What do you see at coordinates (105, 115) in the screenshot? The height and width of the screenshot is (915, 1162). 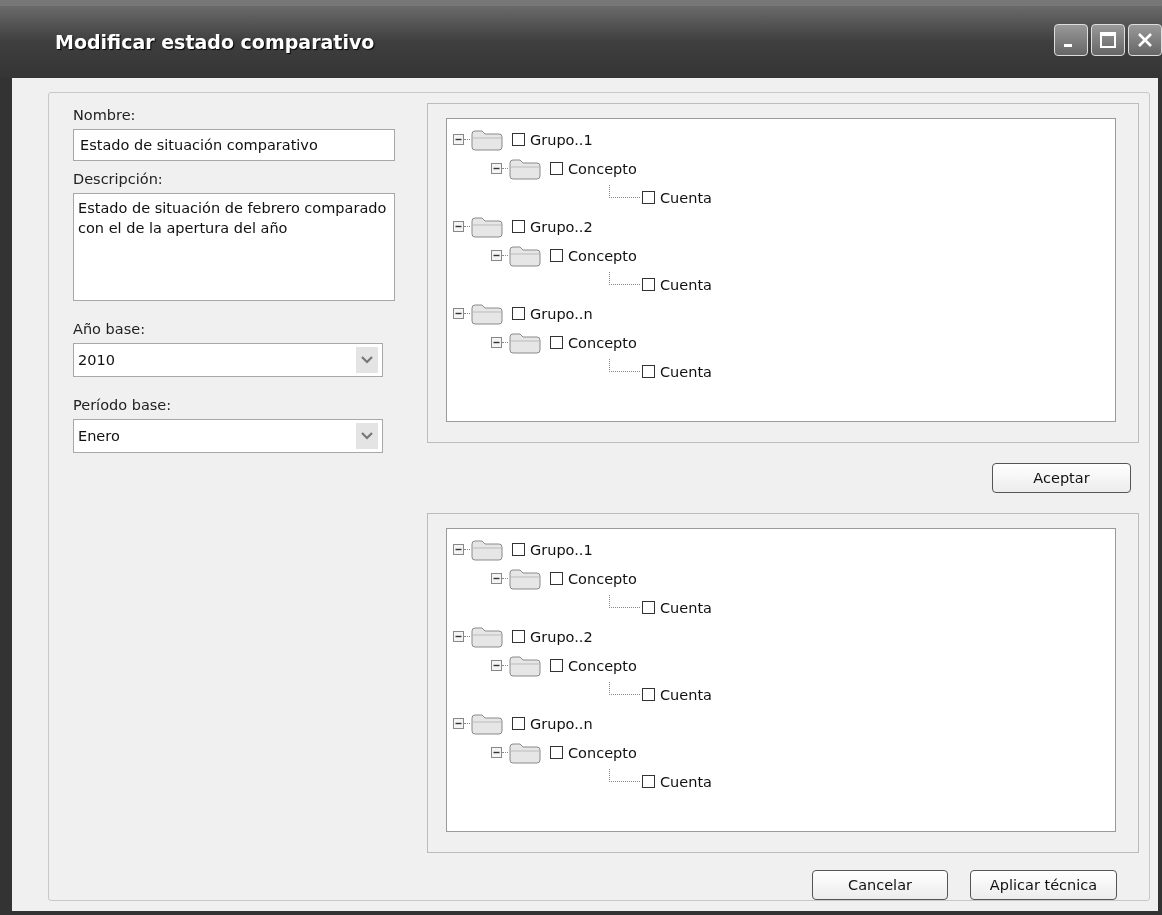 I see `field-label: Nombre:` at bounding box center [105, 115].